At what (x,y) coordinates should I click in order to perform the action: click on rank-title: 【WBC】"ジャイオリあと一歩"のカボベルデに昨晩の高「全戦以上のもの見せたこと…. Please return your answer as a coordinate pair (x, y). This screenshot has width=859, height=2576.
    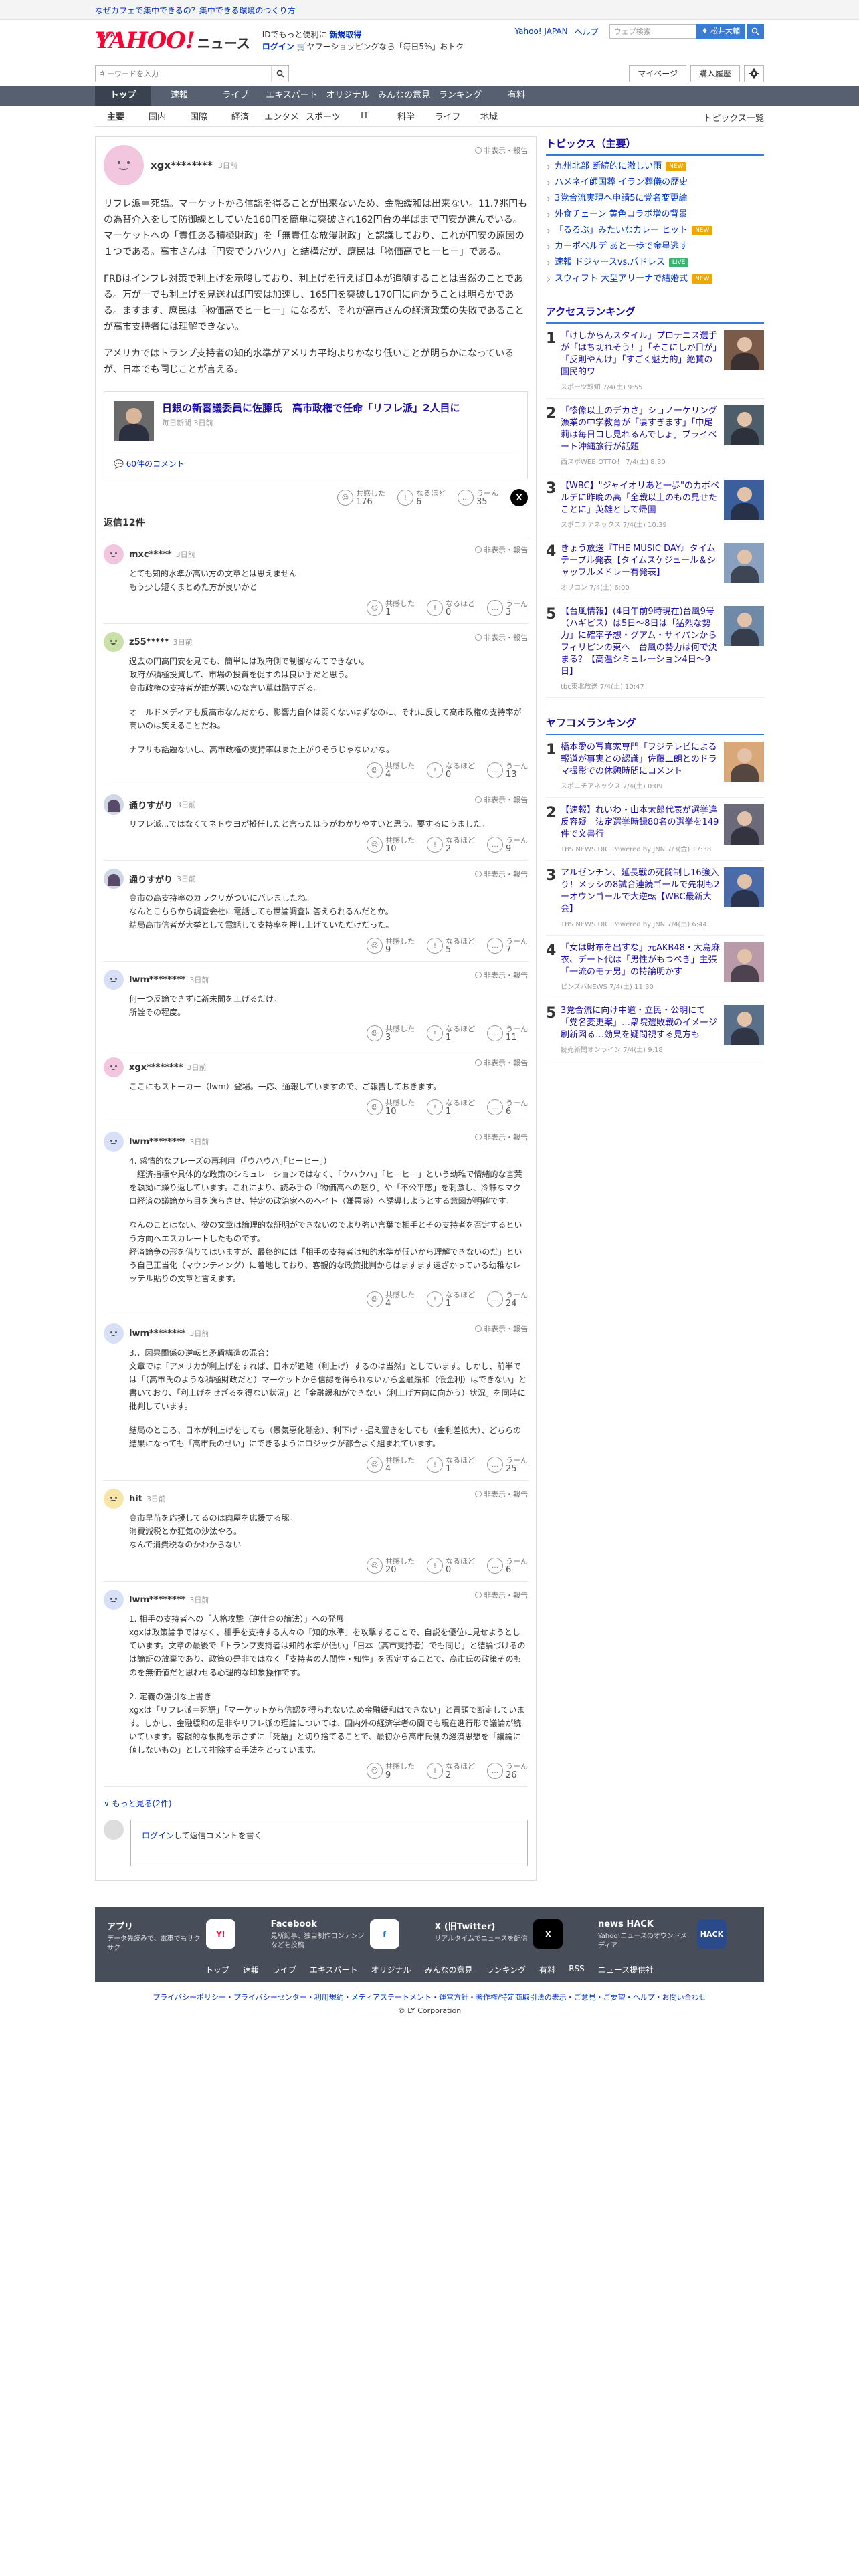
    Looking at the image, I should click on (640, 498).